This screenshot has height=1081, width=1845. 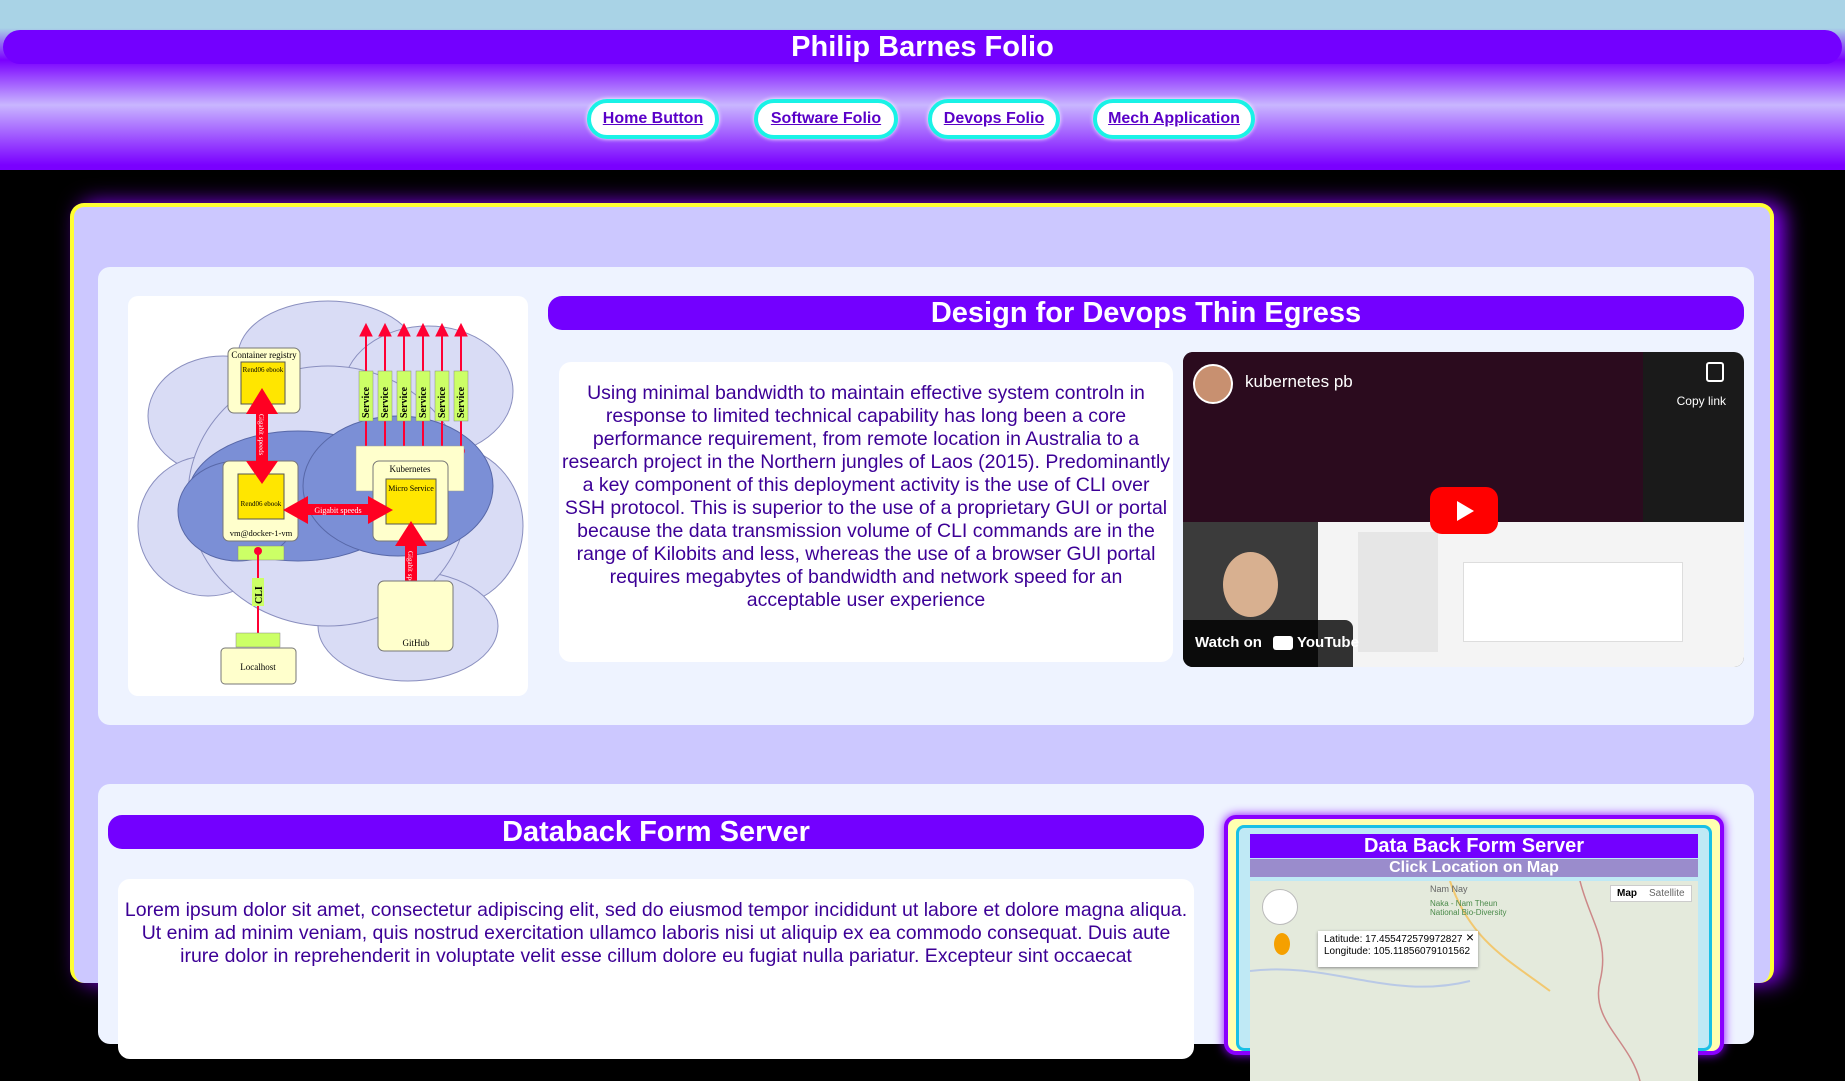 What do you see at coordinates (1667, 893) in the screenshot?
I see `map-type-satellite-button: Satellite` at bounding box center [1667, 893].